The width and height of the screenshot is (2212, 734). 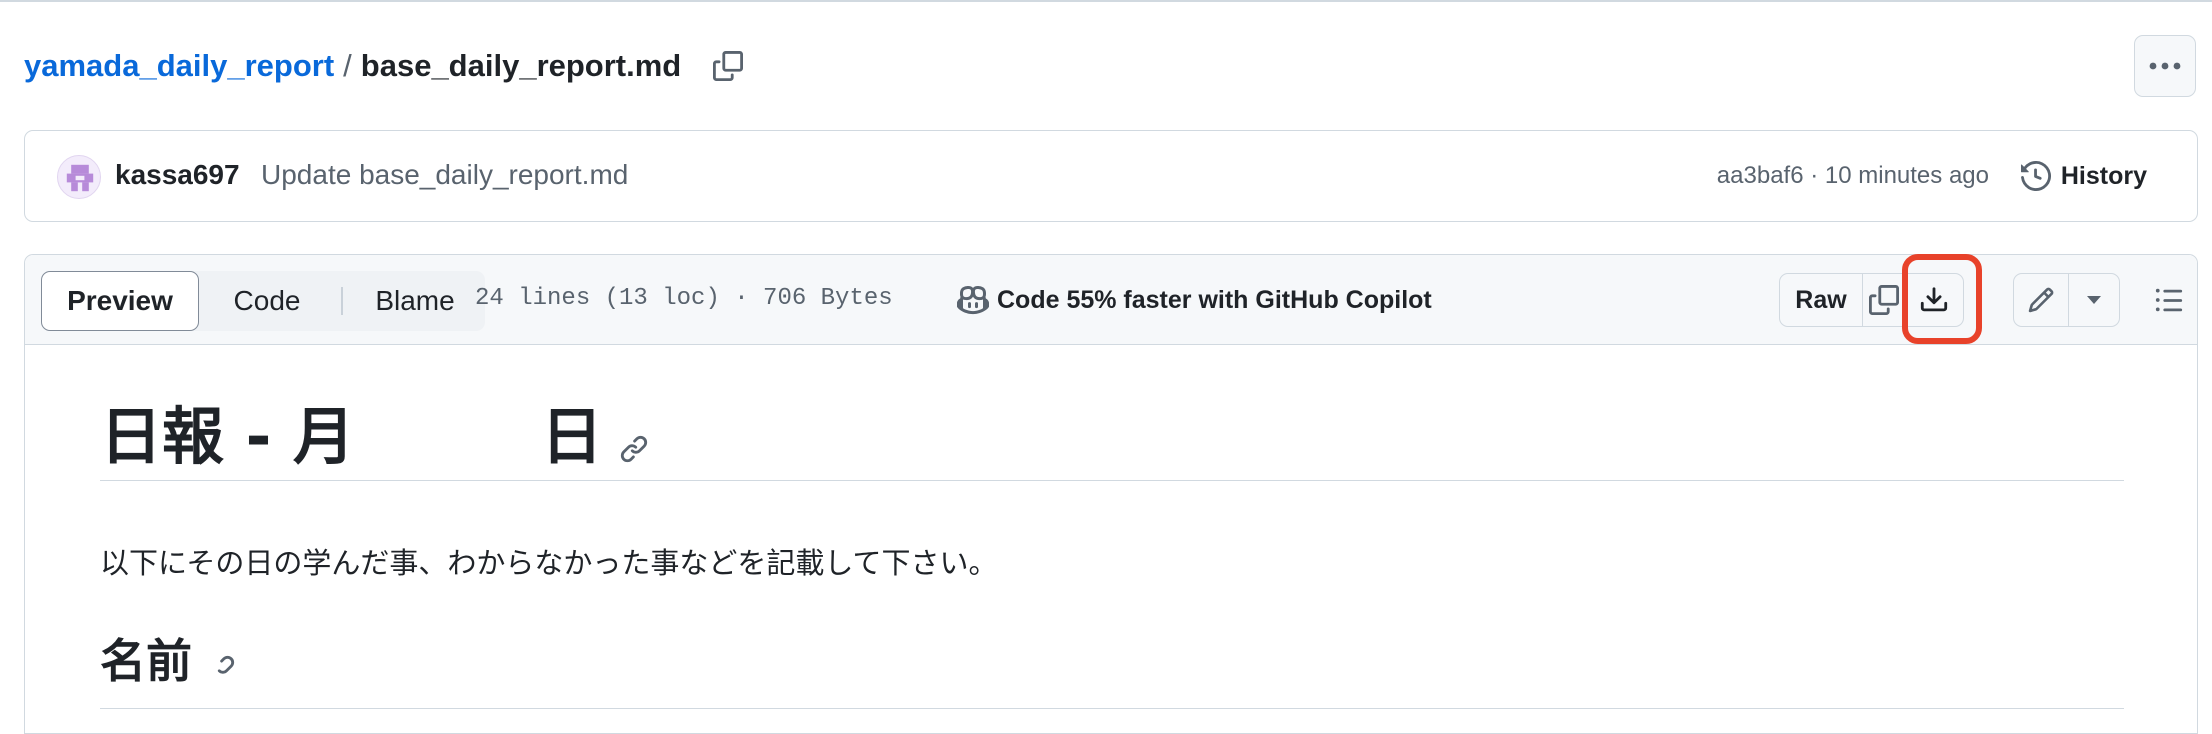 What do you see at coordinates (2035, 176) in the screenshot?
I see `history-icon` at bounding box center [2035, 176].